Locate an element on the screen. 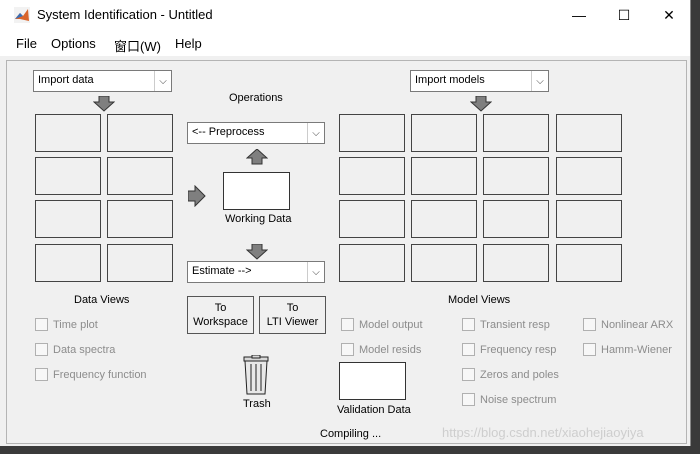 This screenshot has height=454, width=700. menu-file: File is located at coordinates (26, 43).